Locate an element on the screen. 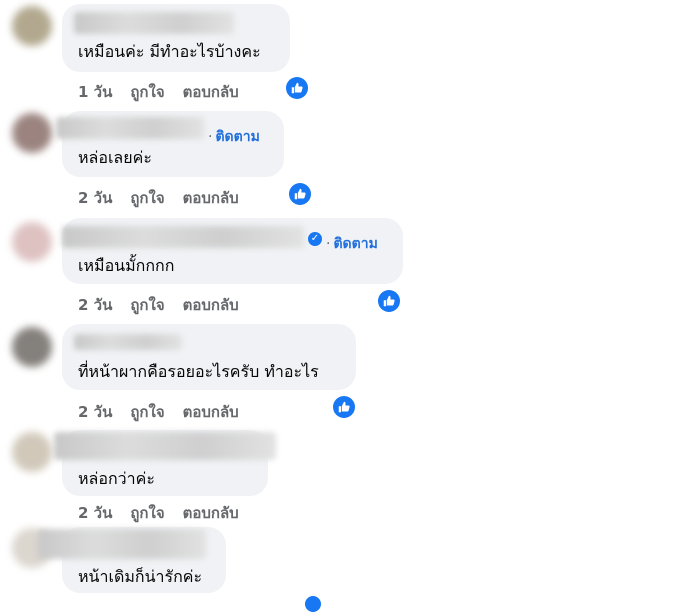  comment-text: หน้าเดิมก็น่ารักค่ะ is located at coordinates (140, 576).